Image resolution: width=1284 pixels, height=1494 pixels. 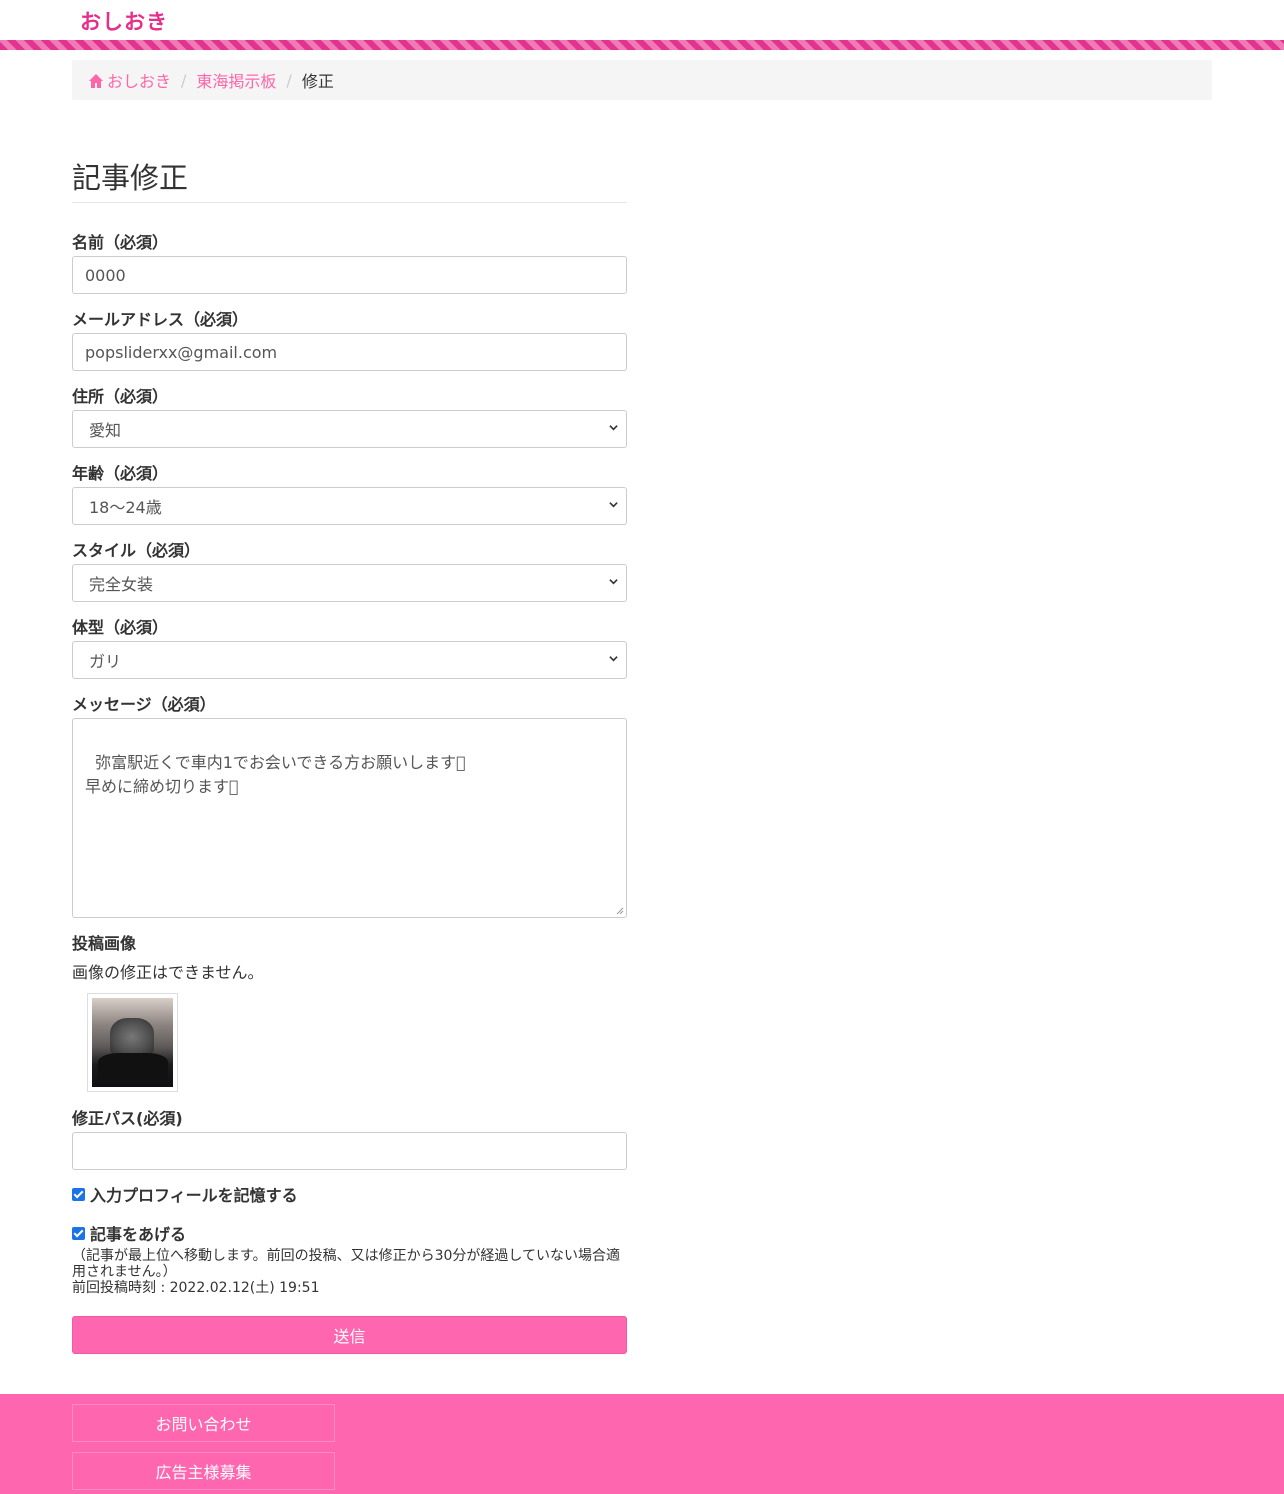 I want to click on name-input: 0000, so click(x=349, y=275).